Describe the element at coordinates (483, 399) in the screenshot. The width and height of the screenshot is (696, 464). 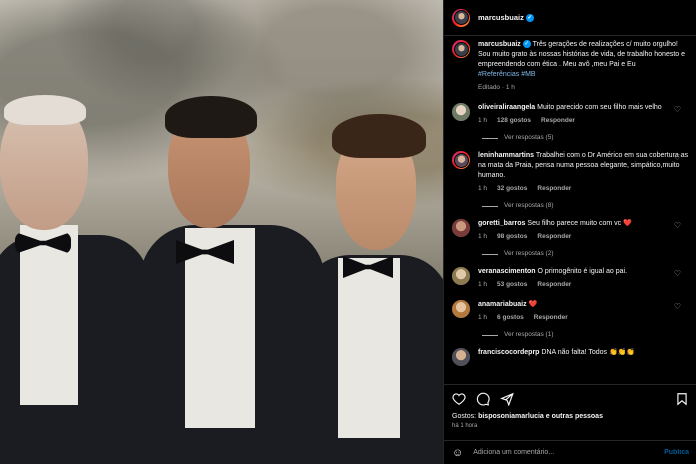
I see `comment-icon` at that location.